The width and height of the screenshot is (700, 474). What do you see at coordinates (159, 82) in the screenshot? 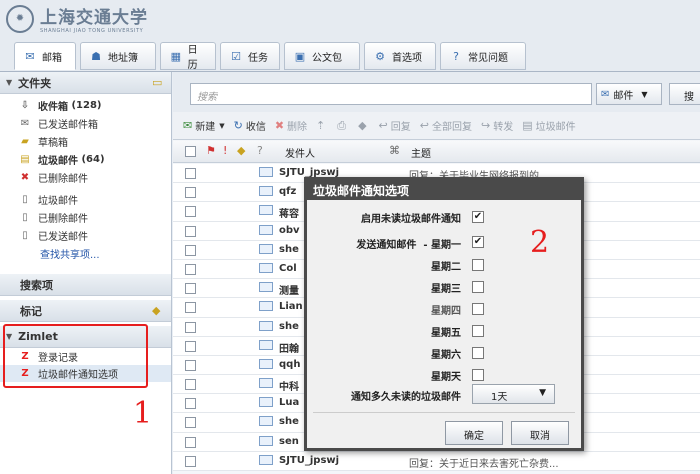
I see `new-folder-icon: ▭` at bounding box center [159, 82].